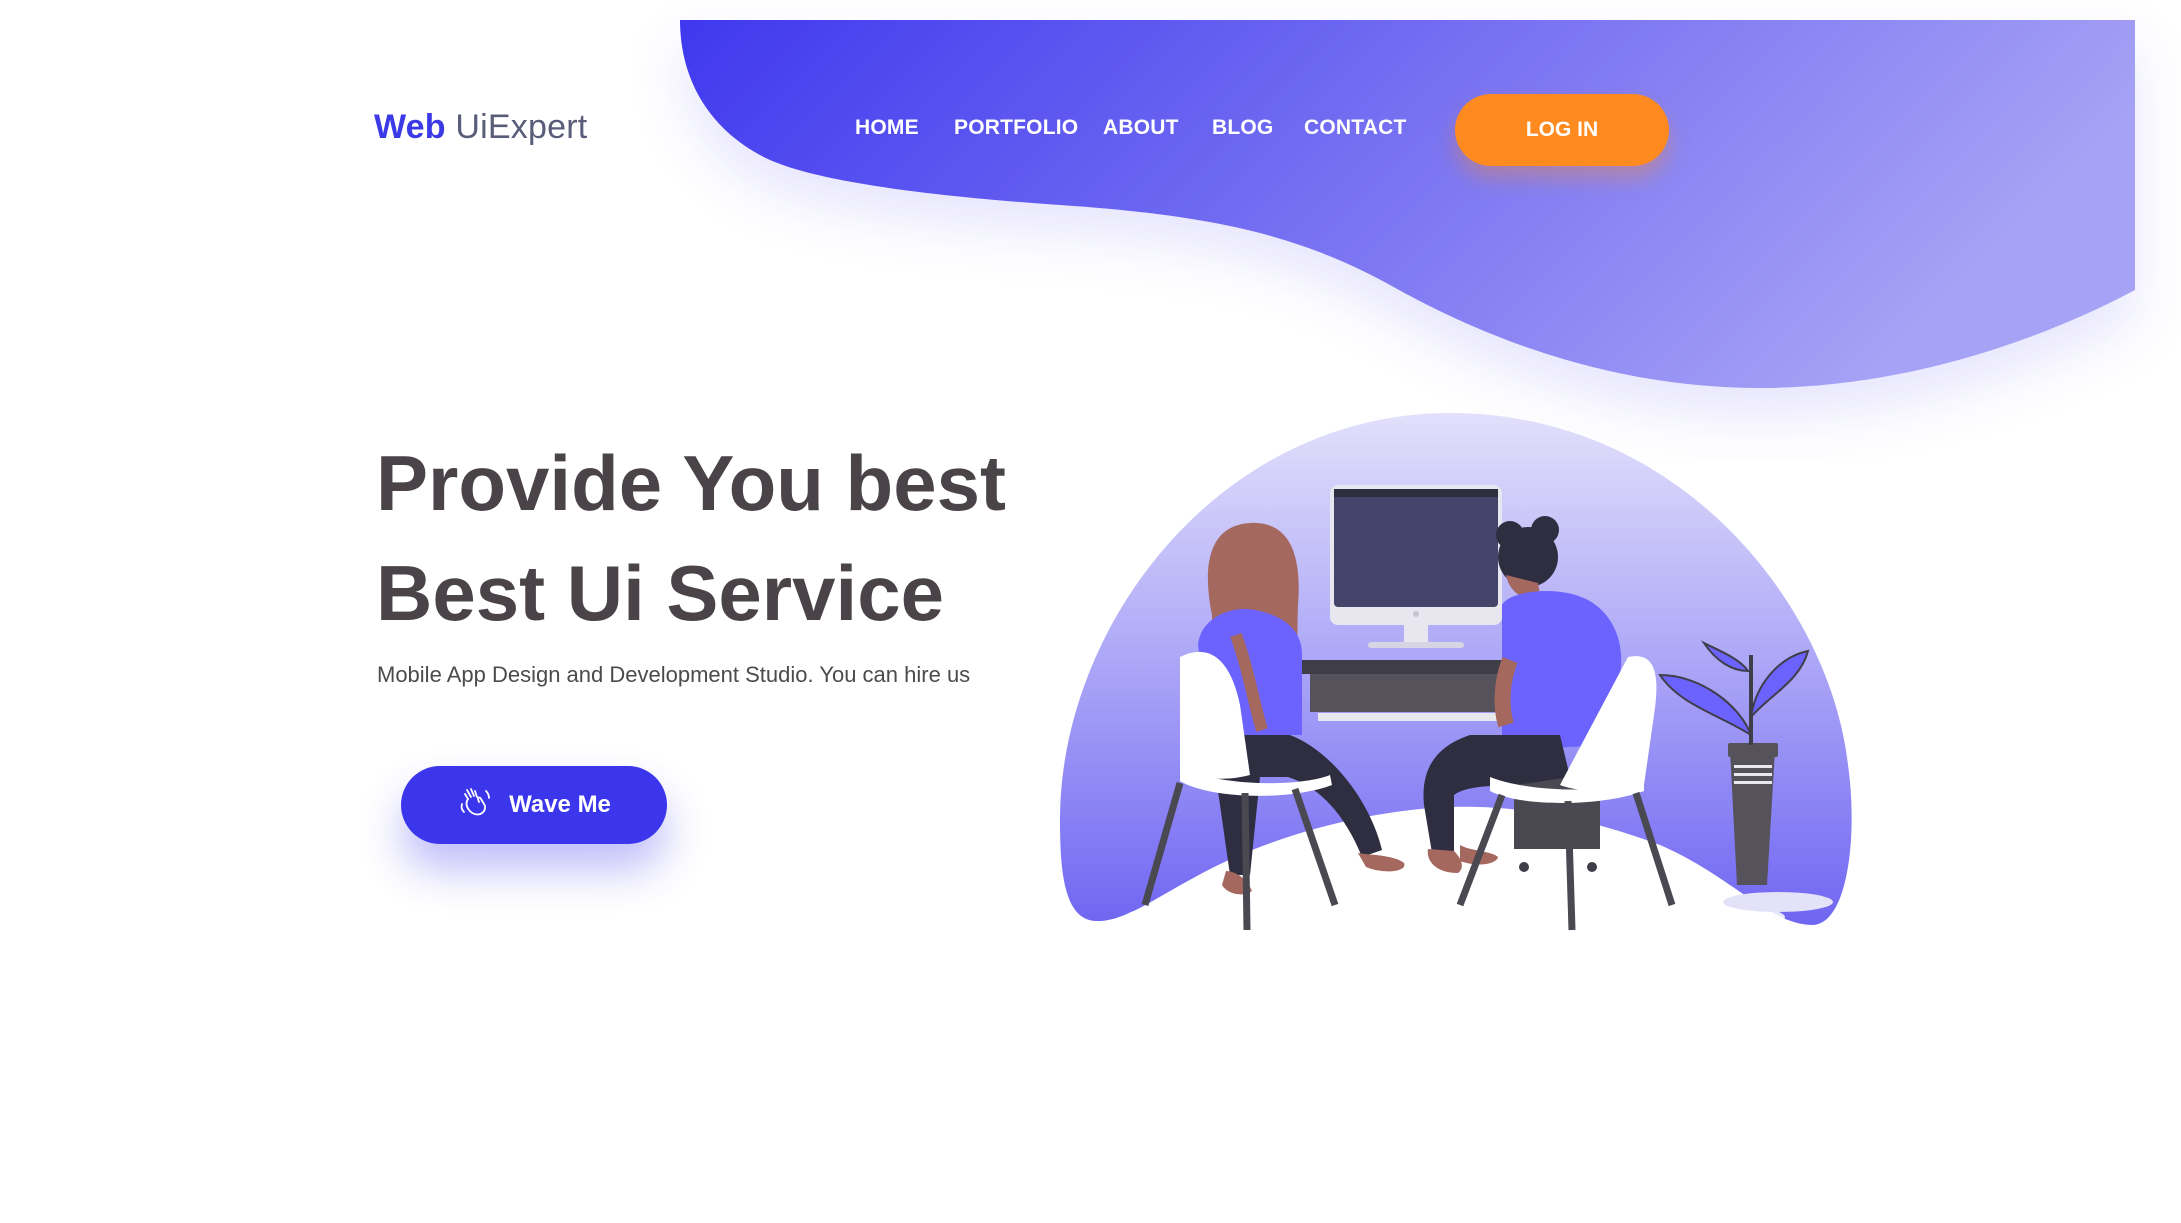 This screenshot has height=1223, width=2181. What do you see at coordinates (560, 804) in the screenshot?
I see `wave-me-label: Wave Me` at bounding box center [560, 804].